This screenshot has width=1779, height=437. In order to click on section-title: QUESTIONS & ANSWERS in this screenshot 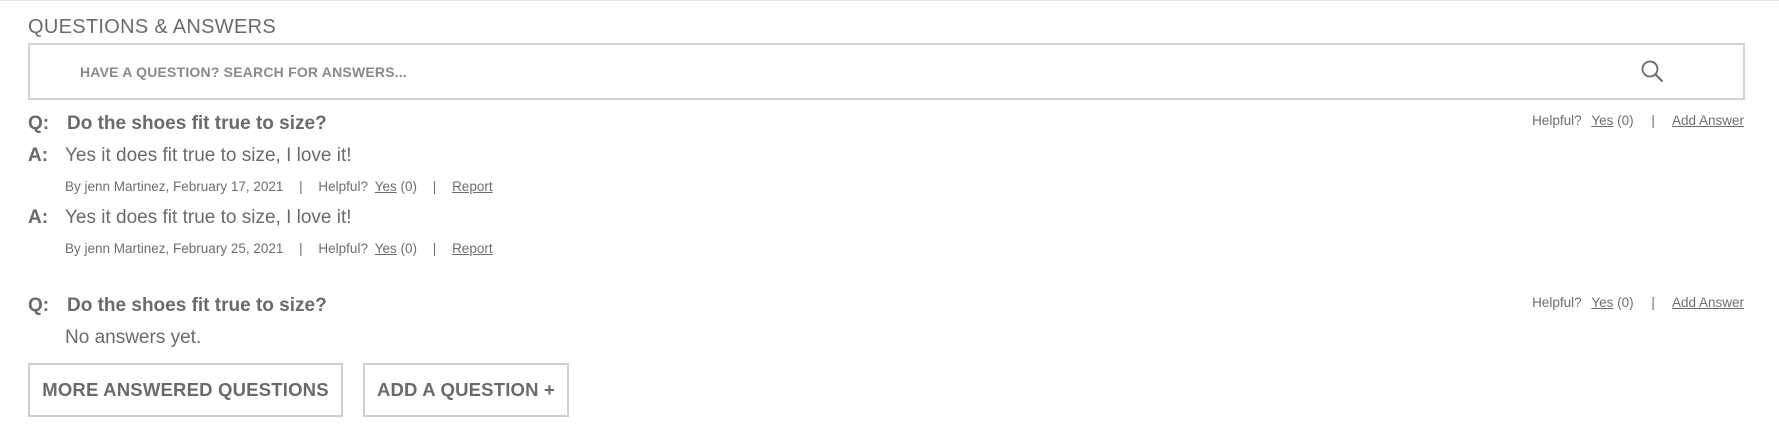, I will do `click(152, 27)`.